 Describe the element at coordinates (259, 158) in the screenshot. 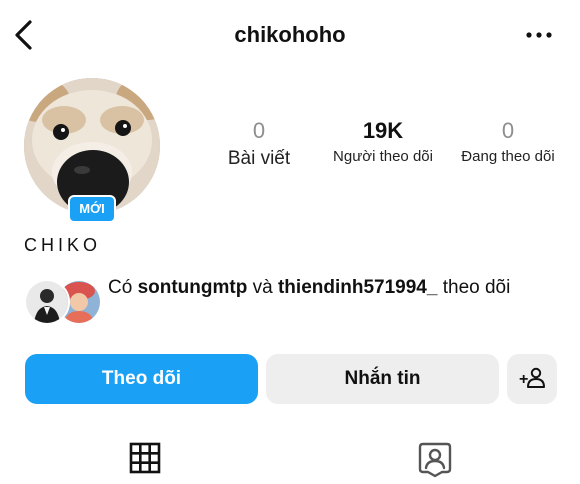

I see `stat-posts-label: Bài viết` at that location.